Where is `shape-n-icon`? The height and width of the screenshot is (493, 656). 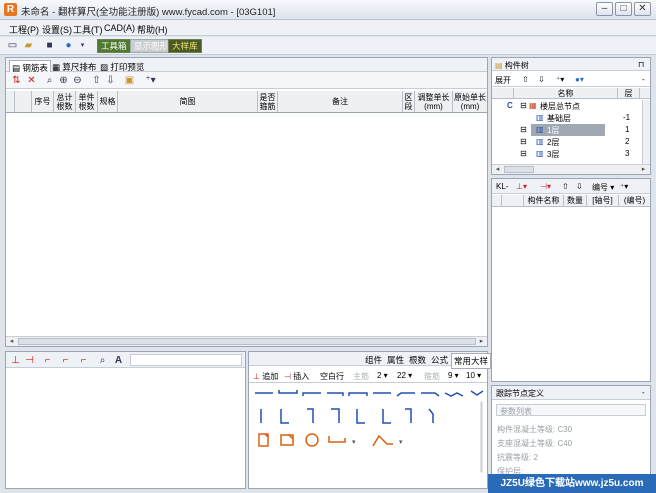
shape-n-icon is located at coordinates (358, 394).